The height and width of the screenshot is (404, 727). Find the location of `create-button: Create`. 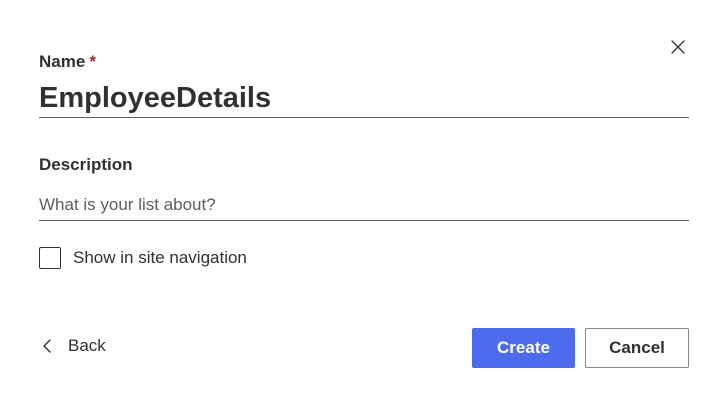

create-button: Create is located at coordinates (523, 348).